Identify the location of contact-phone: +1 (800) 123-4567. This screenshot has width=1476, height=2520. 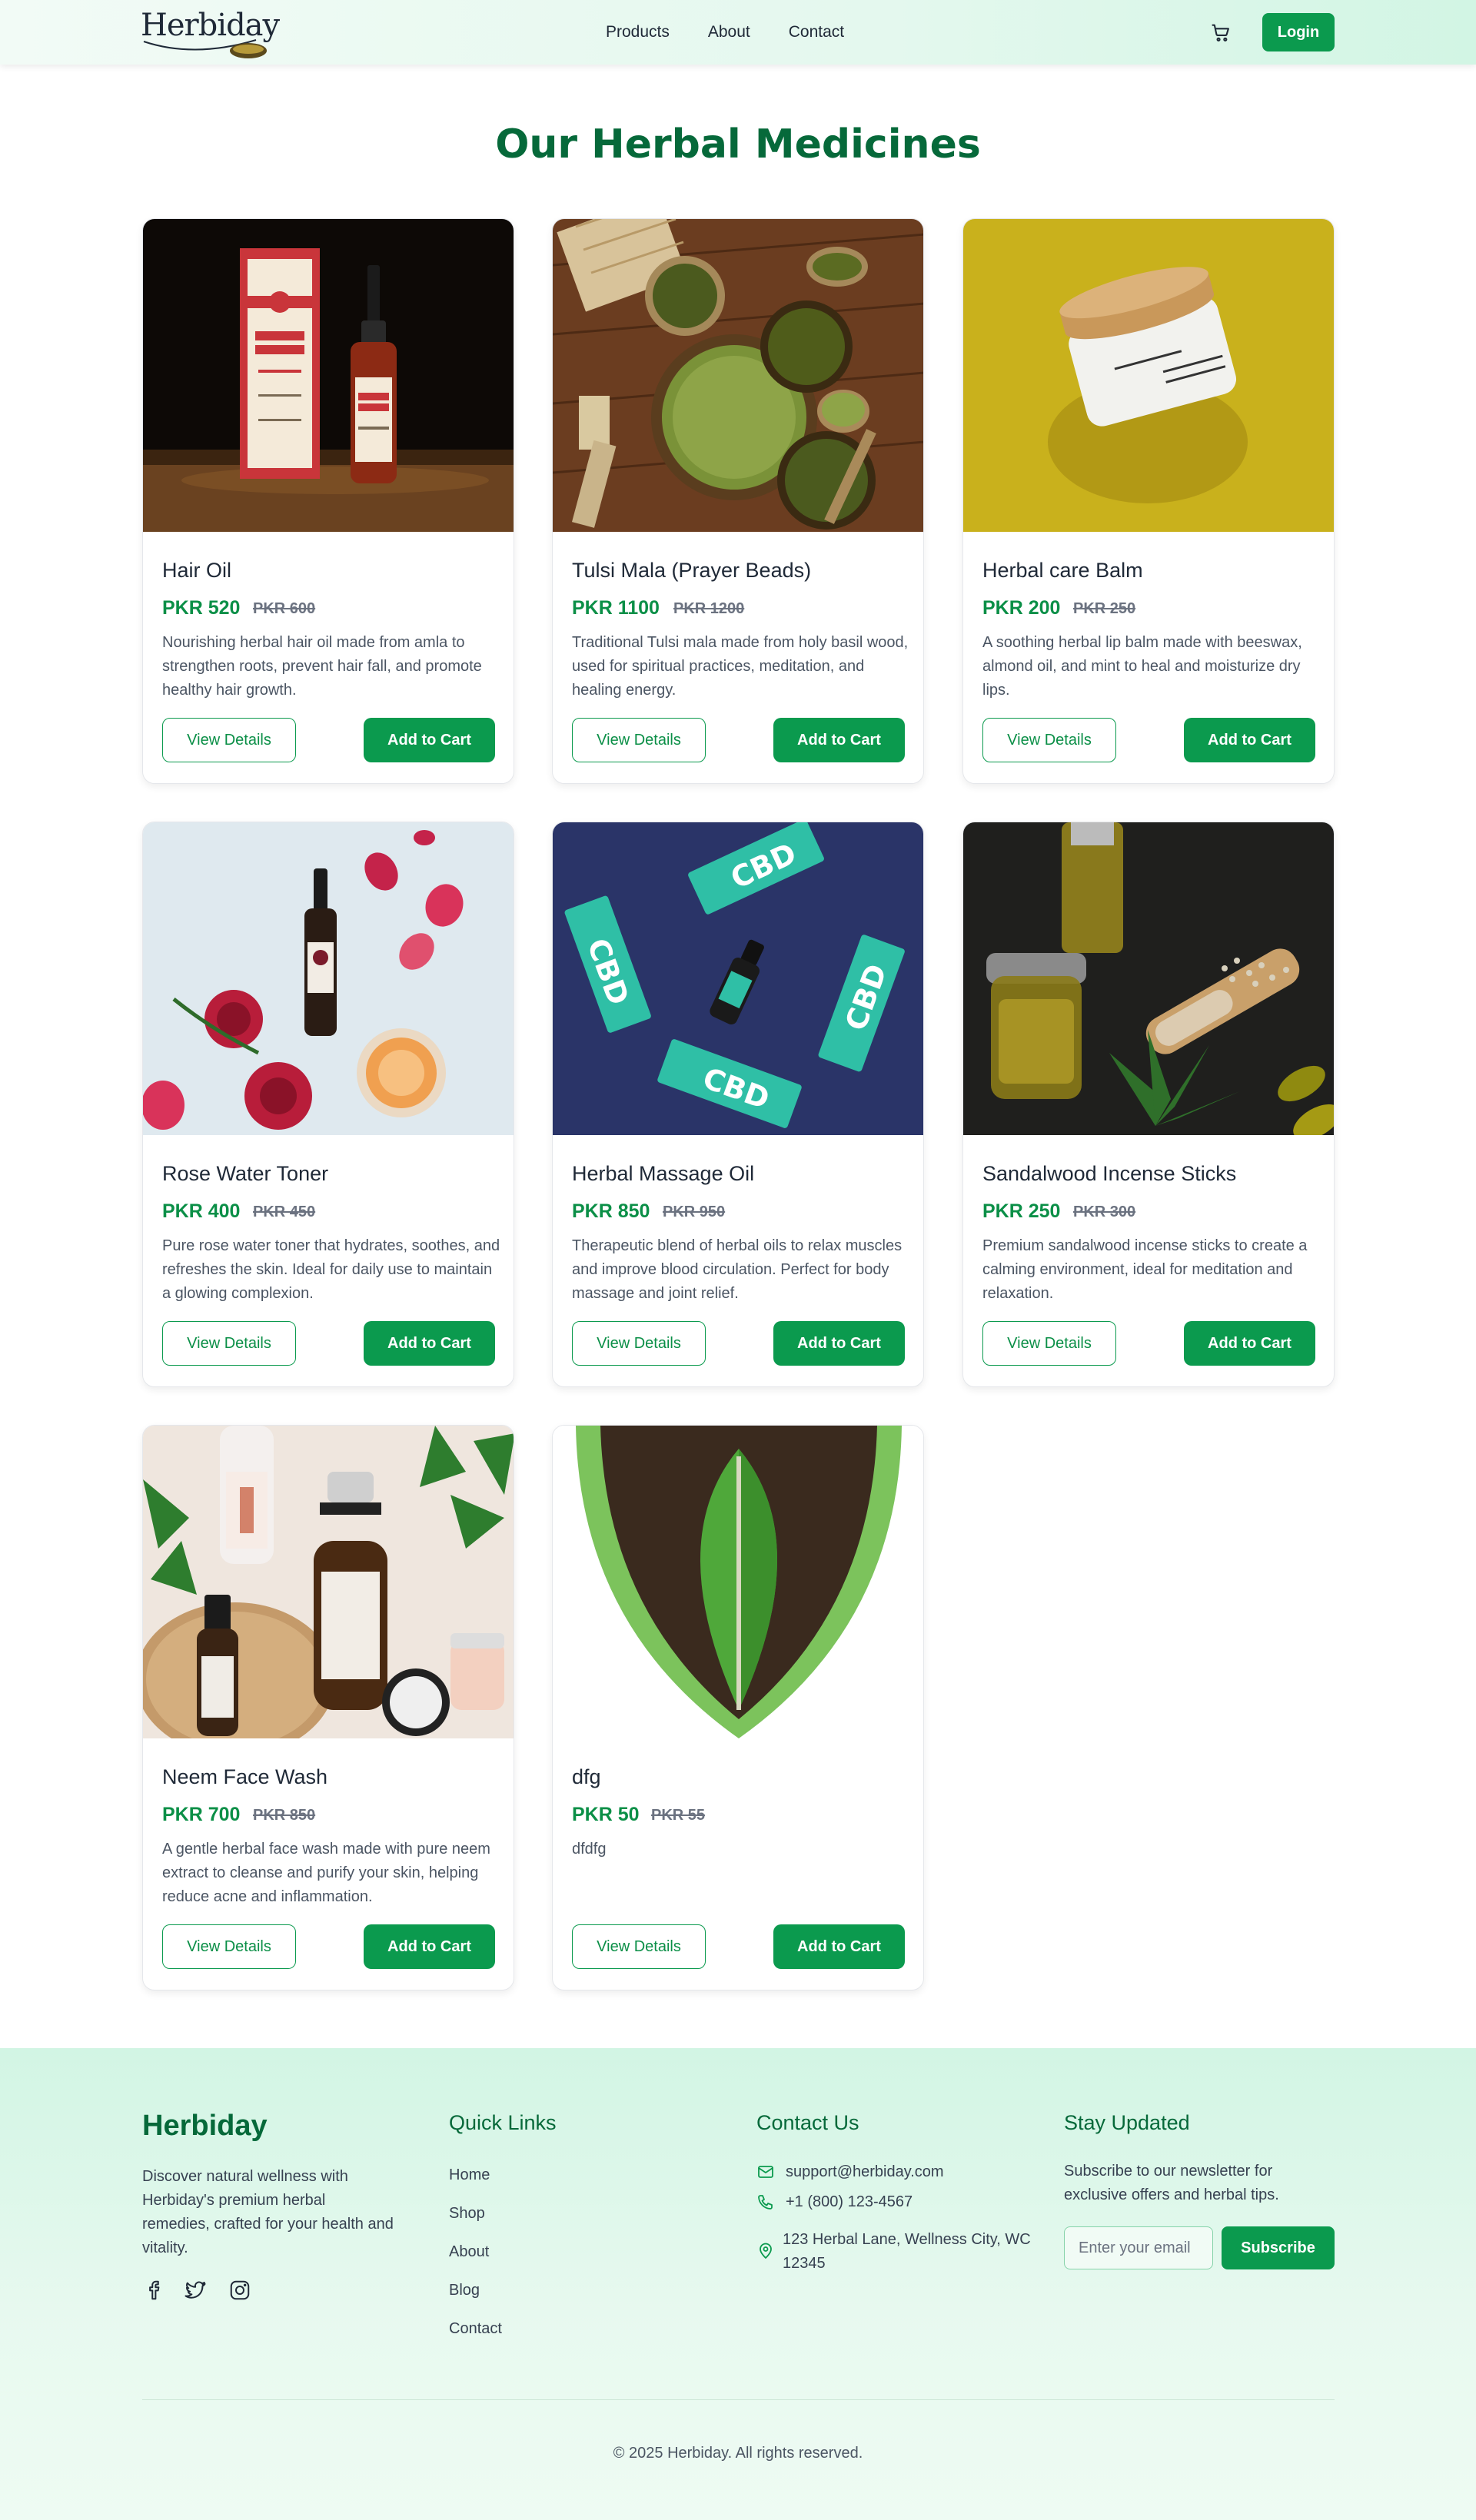
(849, 2202).